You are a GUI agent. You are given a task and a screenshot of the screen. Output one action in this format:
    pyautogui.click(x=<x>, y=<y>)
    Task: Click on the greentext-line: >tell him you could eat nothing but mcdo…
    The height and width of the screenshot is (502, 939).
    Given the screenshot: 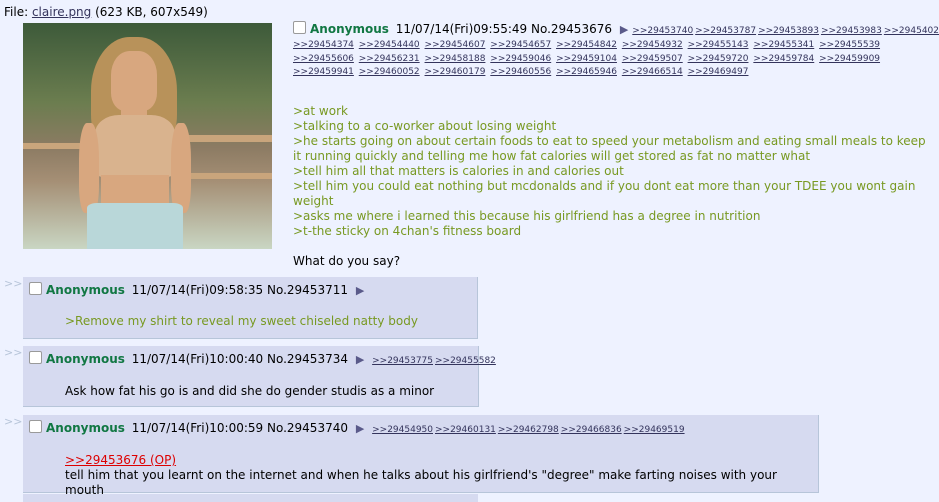 What is the action you would take?
    pyautogui.click(x=604, y=193)
    